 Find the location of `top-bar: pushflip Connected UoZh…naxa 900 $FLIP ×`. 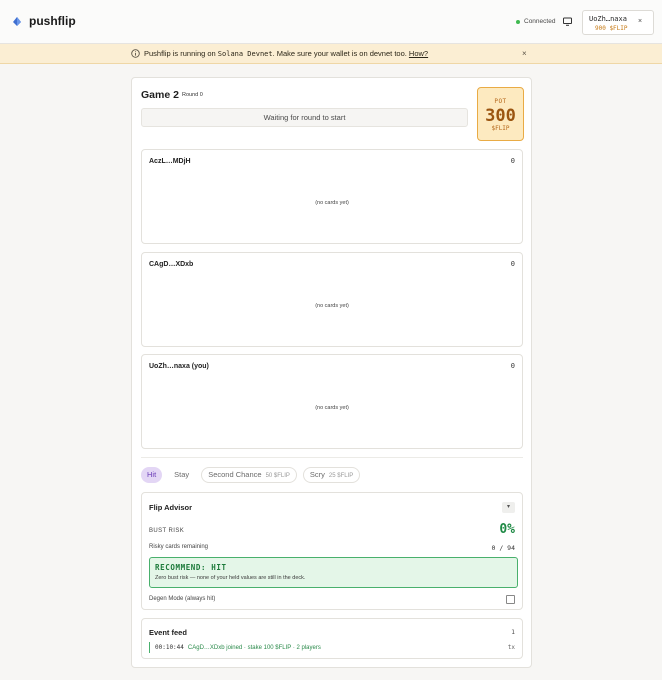

top-bar: pushflip Connected UoZh…naxa 900 $FLIP × is located at coordinates (331, 22).